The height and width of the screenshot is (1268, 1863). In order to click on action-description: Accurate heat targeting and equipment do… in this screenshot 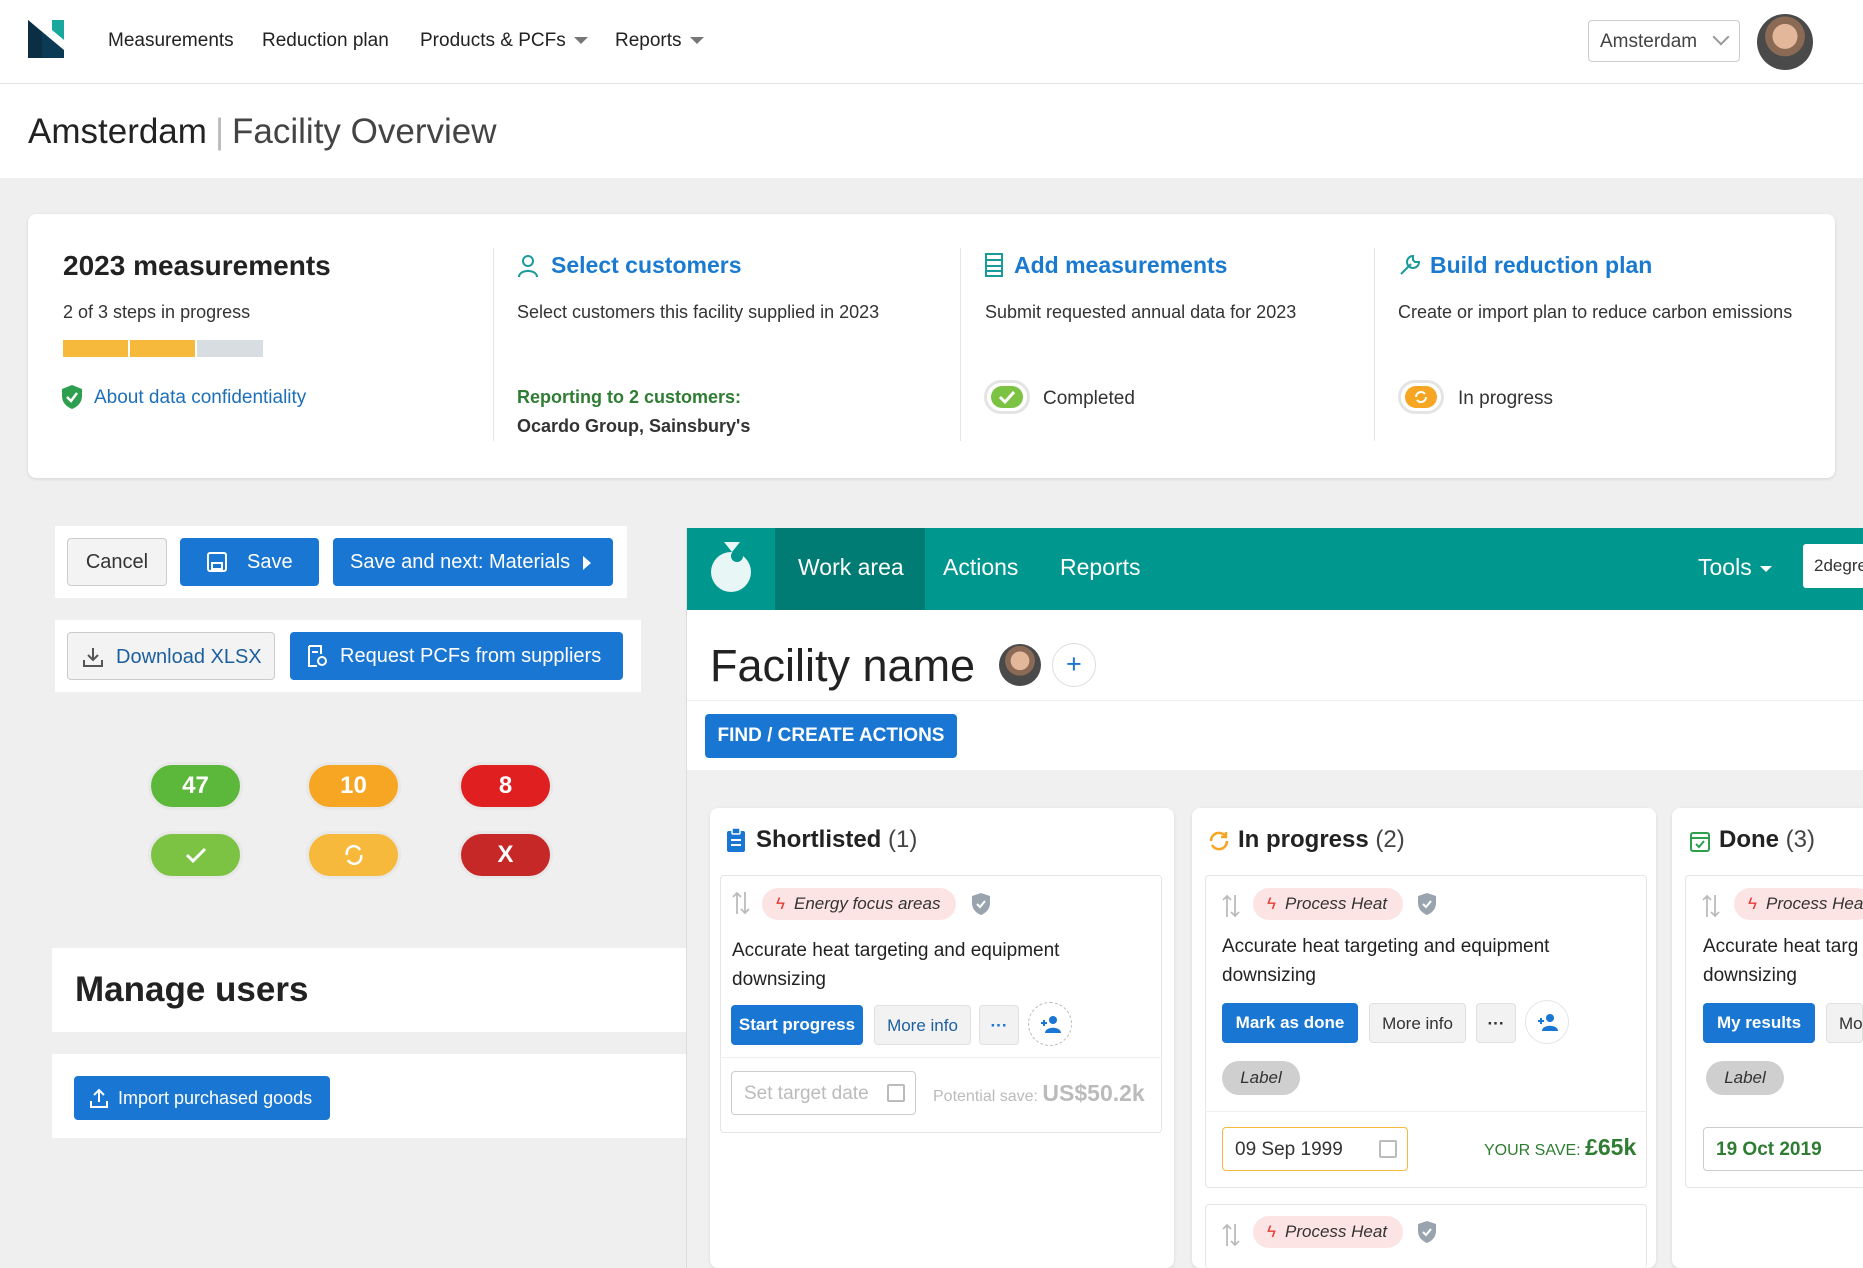, I will do `click(1386, 961)`.